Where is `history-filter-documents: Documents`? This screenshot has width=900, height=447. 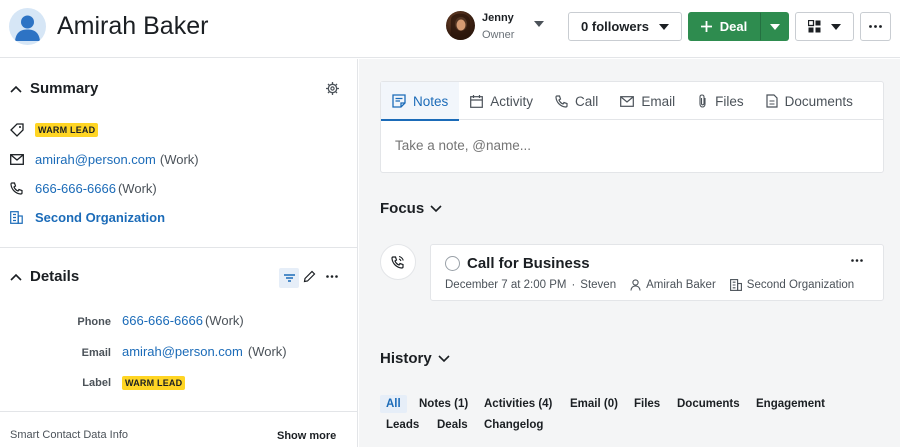 history-filter-documents: Documents is located at coordinates (708, 404).